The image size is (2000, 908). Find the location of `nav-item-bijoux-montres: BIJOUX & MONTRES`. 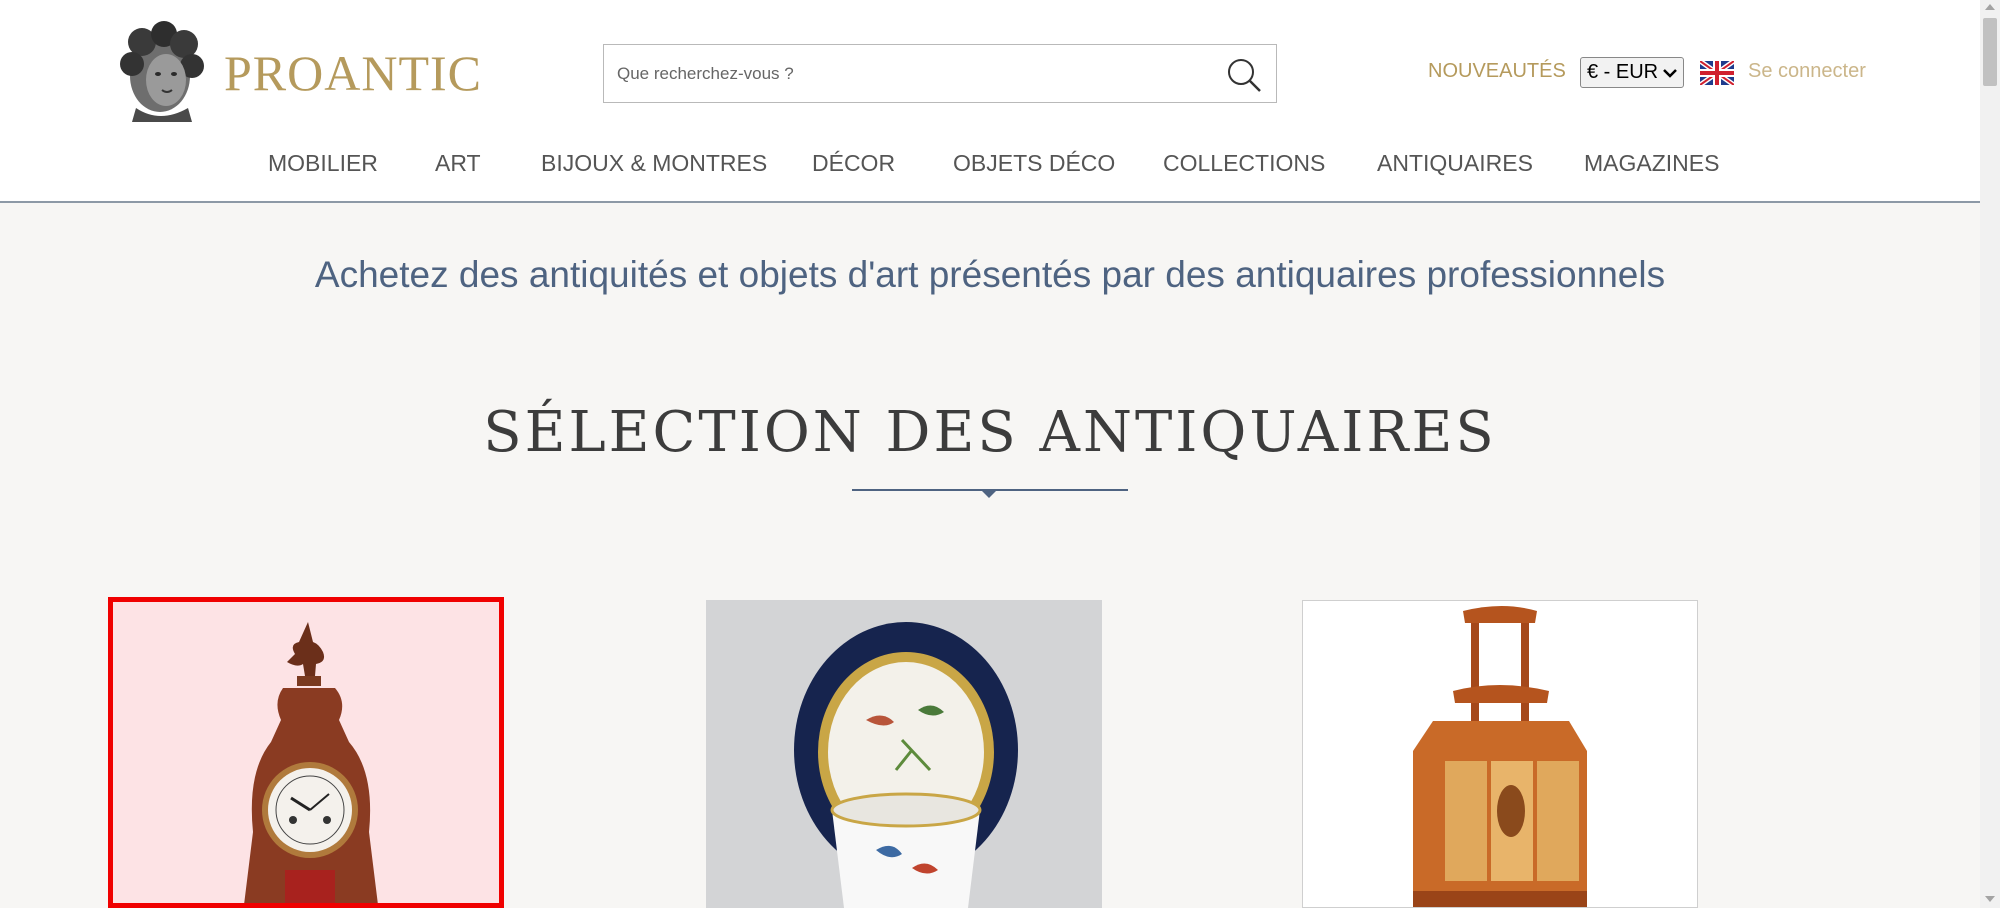

nav-item-bijoux-montres: BIJOUX & MONTRES is located at coordinates (654, 163).